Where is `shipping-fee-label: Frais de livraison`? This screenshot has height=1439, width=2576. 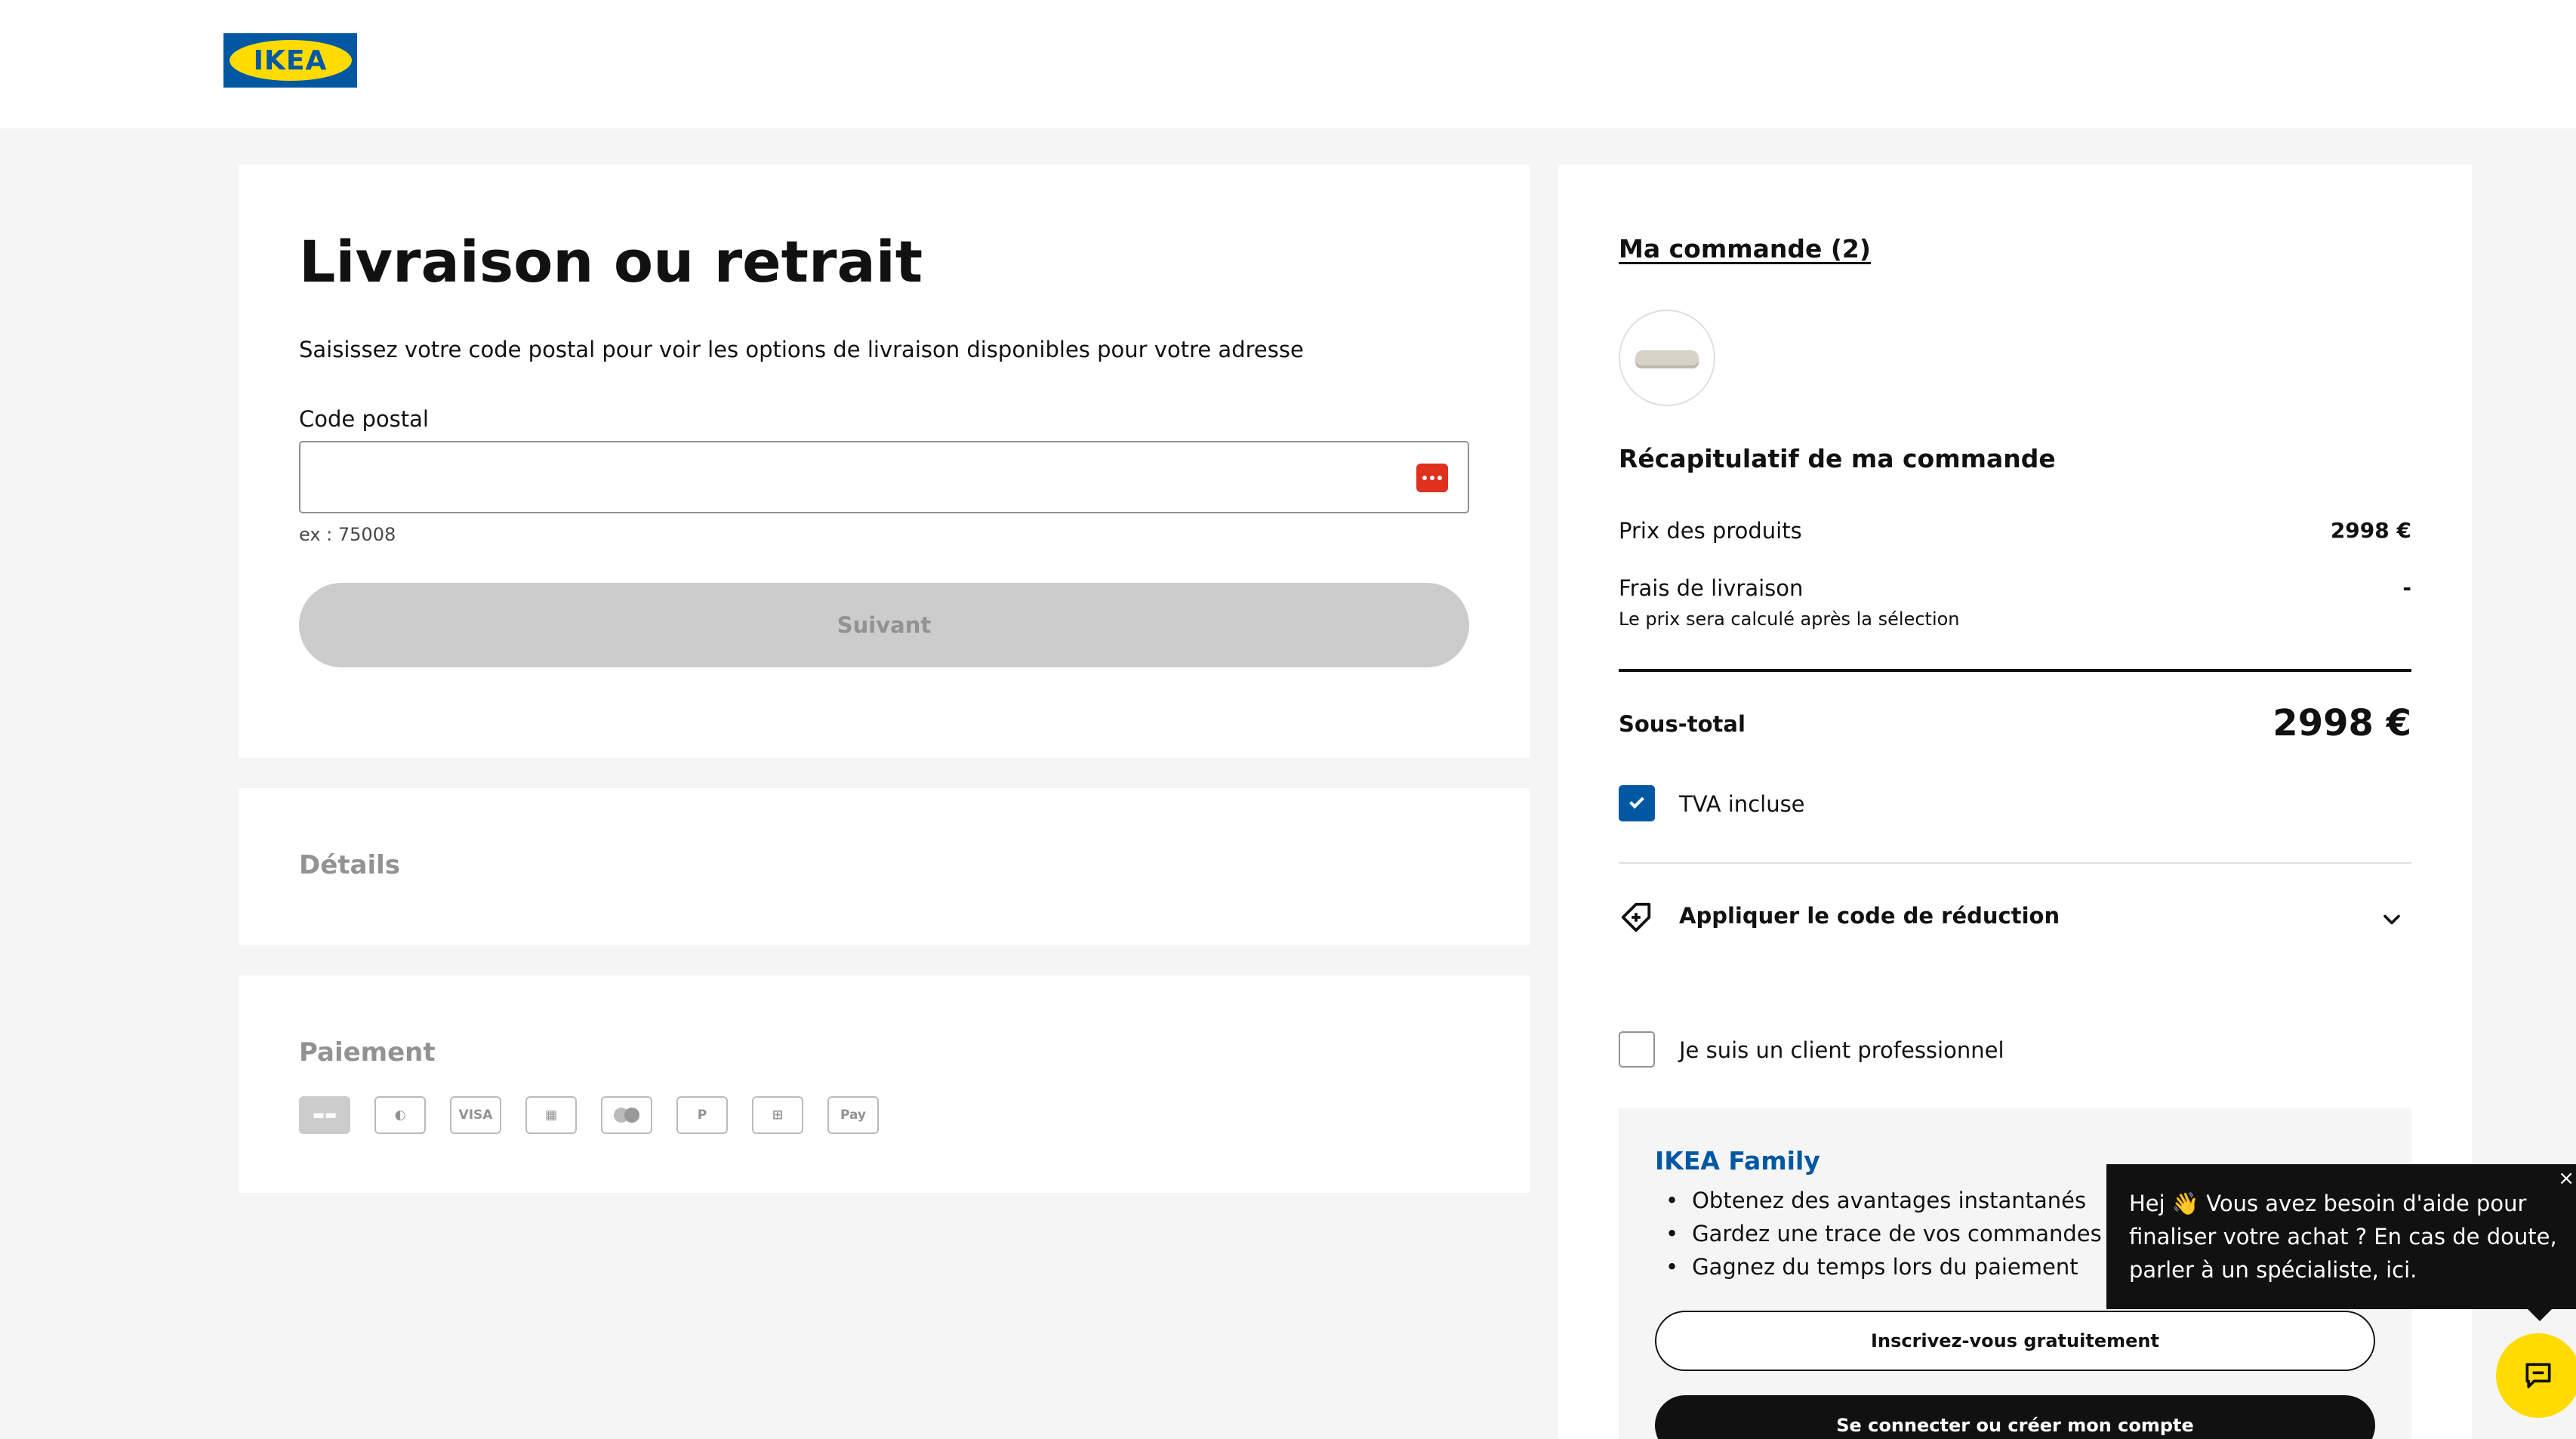
shipping-fee-label: Frais de livraison is located at coordinates (1711, 588).